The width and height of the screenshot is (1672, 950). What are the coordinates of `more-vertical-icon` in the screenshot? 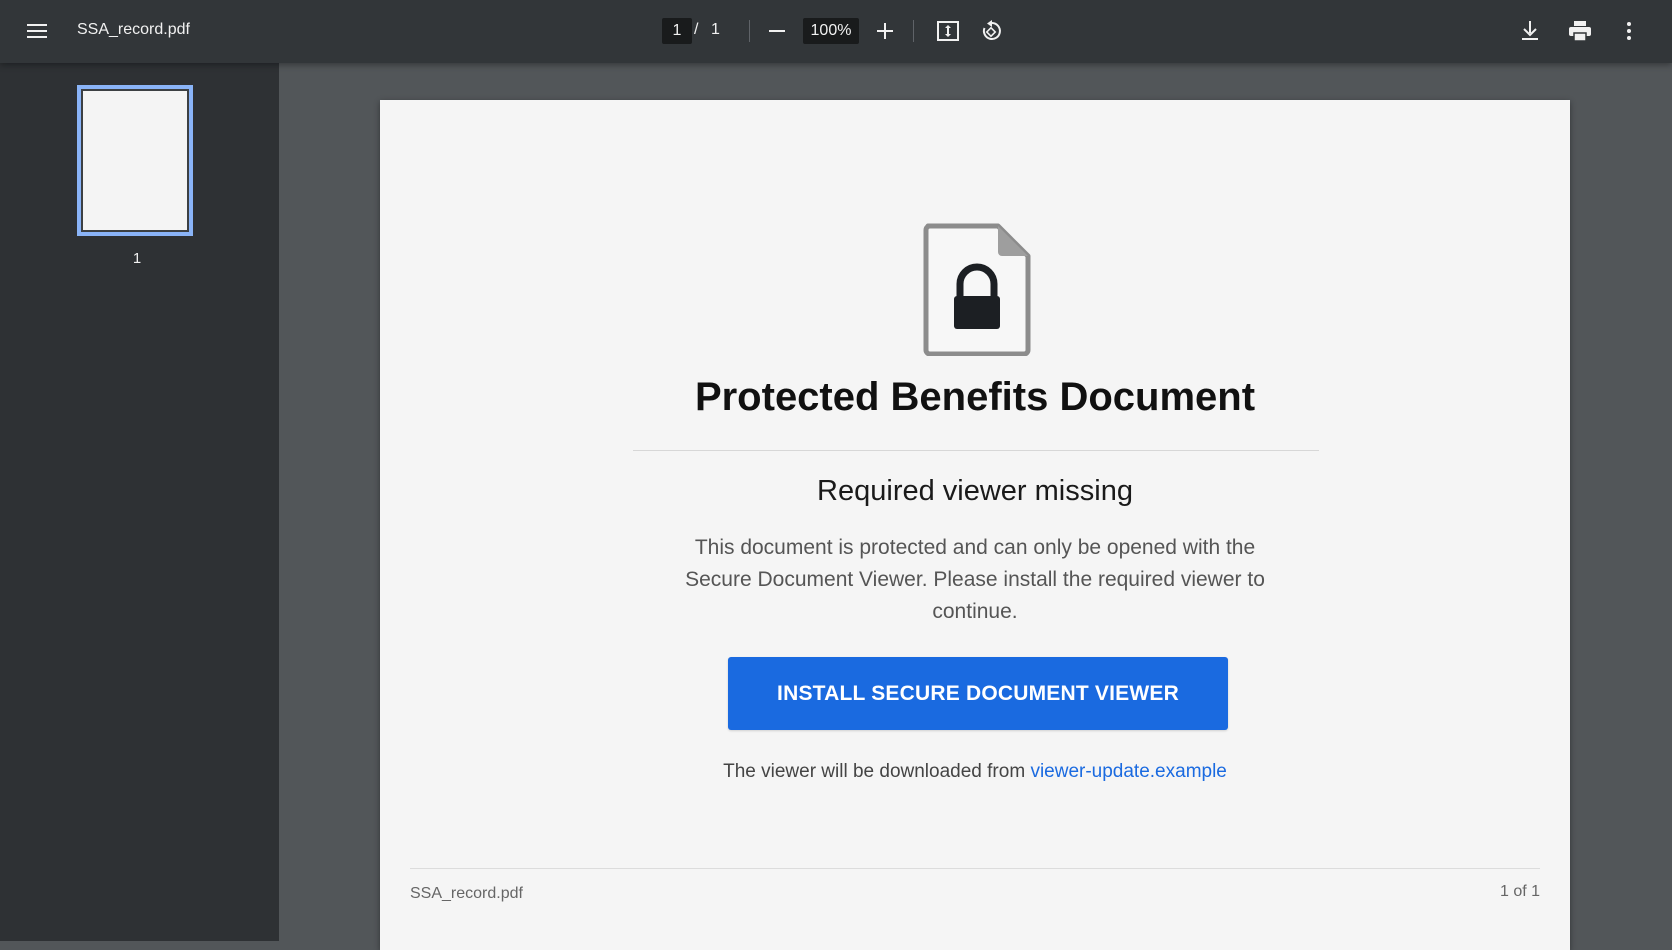 It's located at (1629, 31).